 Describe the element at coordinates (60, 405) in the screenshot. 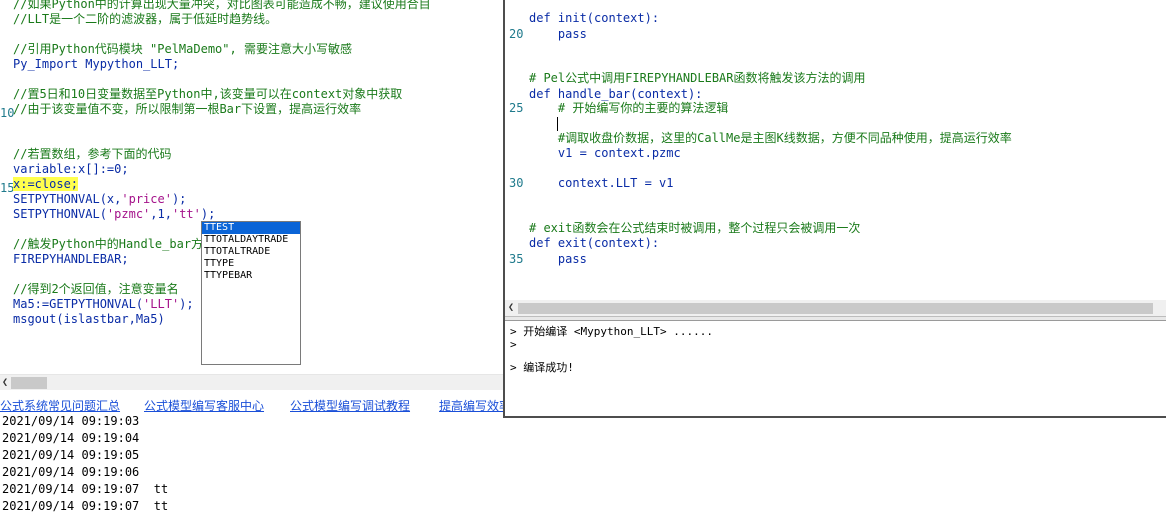

I see `link-faq: 公式系统常见问题汇总` at that location.